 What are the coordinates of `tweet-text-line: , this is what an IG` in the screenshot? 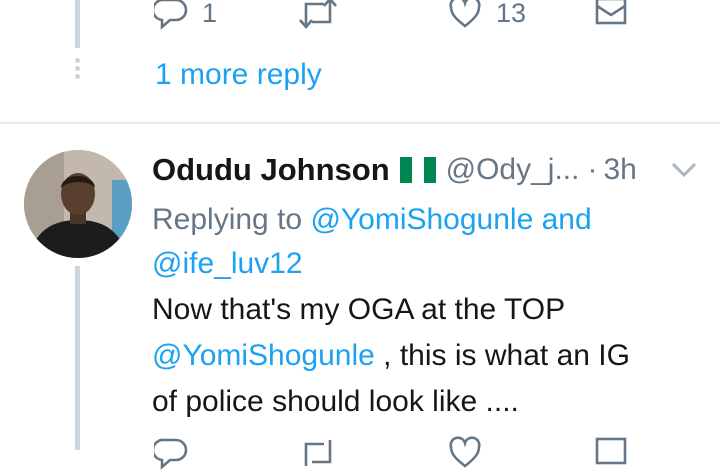 It's located at (502, 355).